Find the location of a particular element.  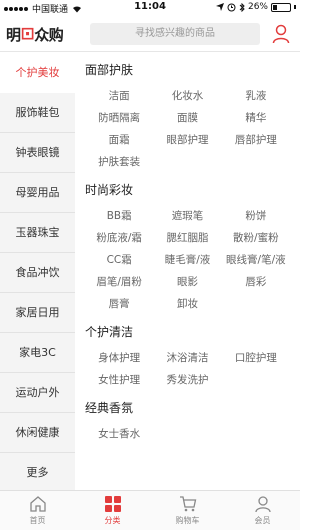

home-icon is located at coordinates (37, 504).